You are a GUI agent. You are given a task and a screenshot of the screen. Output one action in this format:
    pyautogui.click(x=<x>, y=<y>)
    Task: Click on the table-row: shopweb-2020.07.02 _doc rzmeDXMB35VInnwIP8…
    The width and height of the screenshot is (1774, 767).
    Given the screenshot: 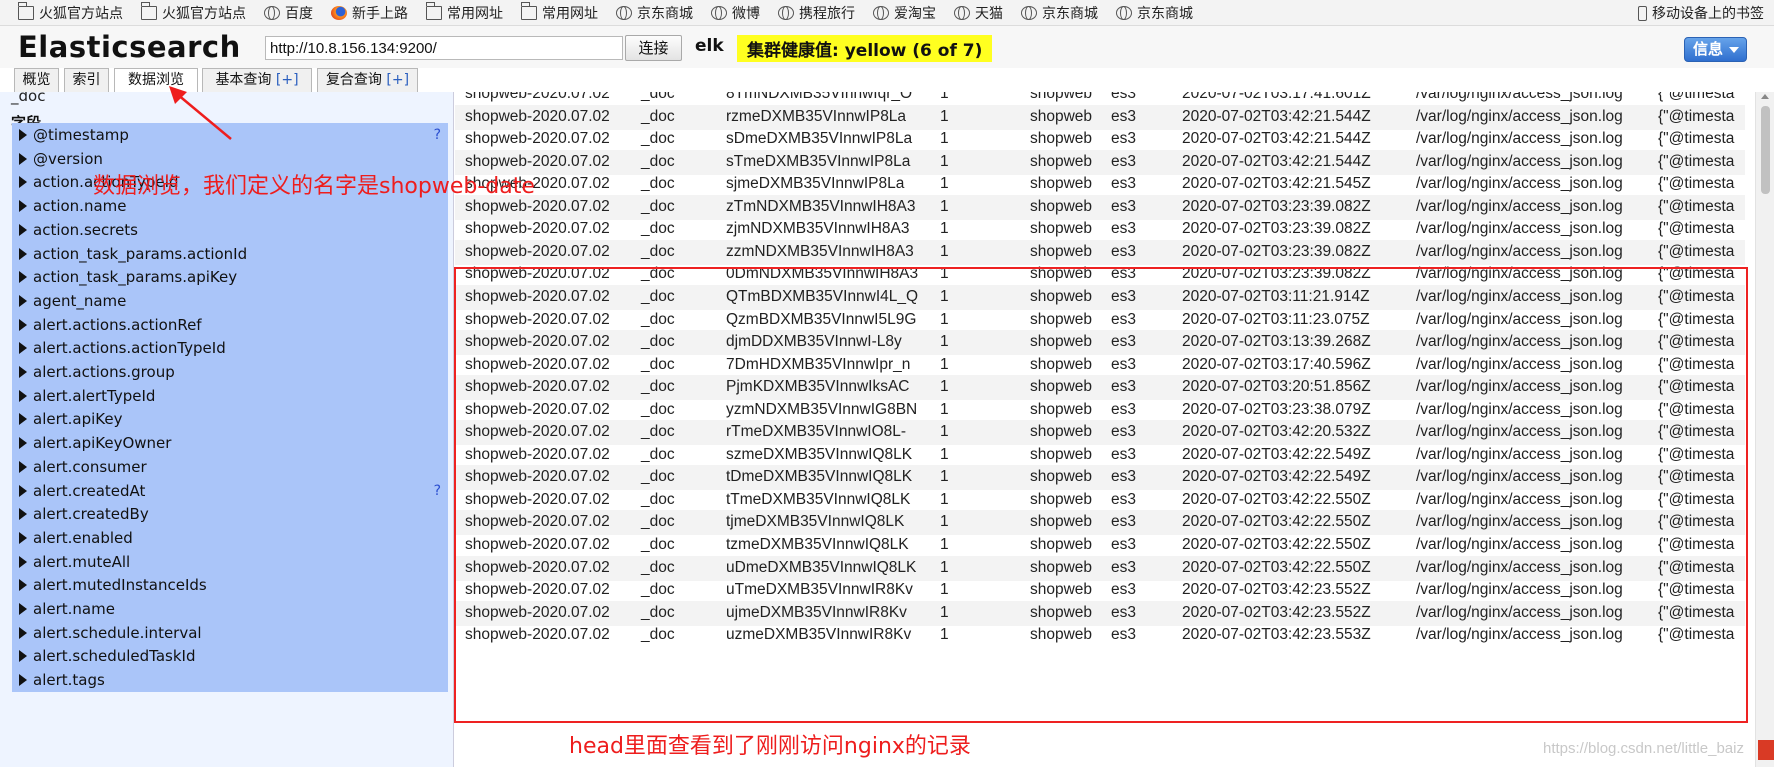 What is the action you would take?
    pyautogui.click(x=1100, y=117)
    